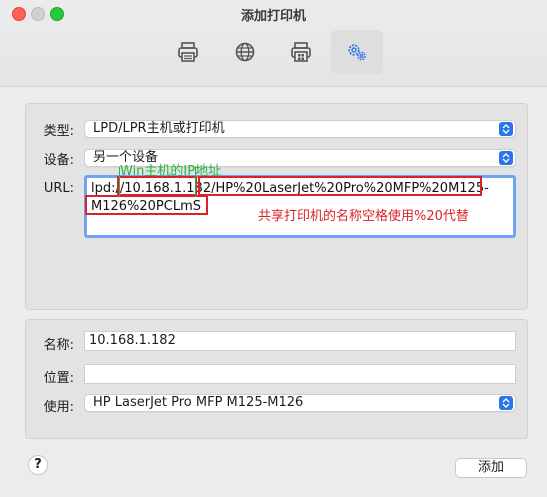 The height and width of the screenshot is (497, 547). I want to click on type-select: LPD/LPR主机或打印机, so click(300, 129).